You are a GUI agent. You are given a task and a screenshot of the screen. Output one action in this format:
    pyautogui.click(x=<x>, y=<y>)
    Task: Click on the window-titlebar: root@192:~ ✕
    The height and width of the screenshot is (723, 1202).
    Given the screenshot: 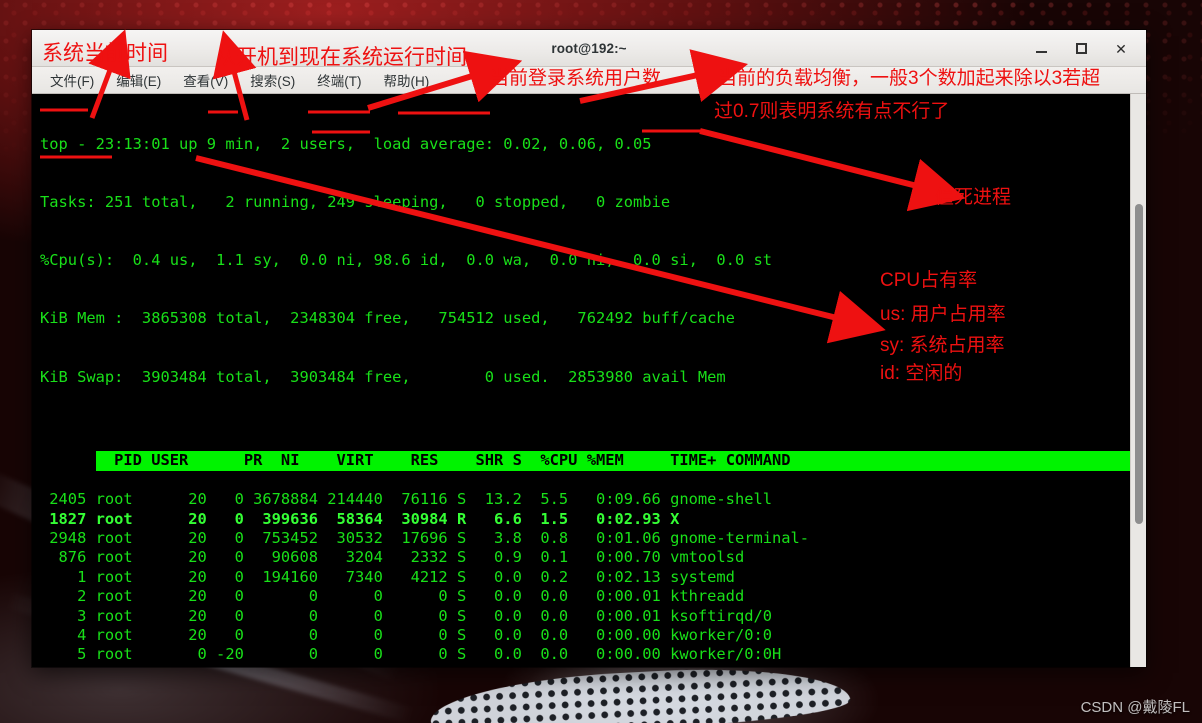 What is the action you would take?
    pyautogui.click(x=589, y=48)
    